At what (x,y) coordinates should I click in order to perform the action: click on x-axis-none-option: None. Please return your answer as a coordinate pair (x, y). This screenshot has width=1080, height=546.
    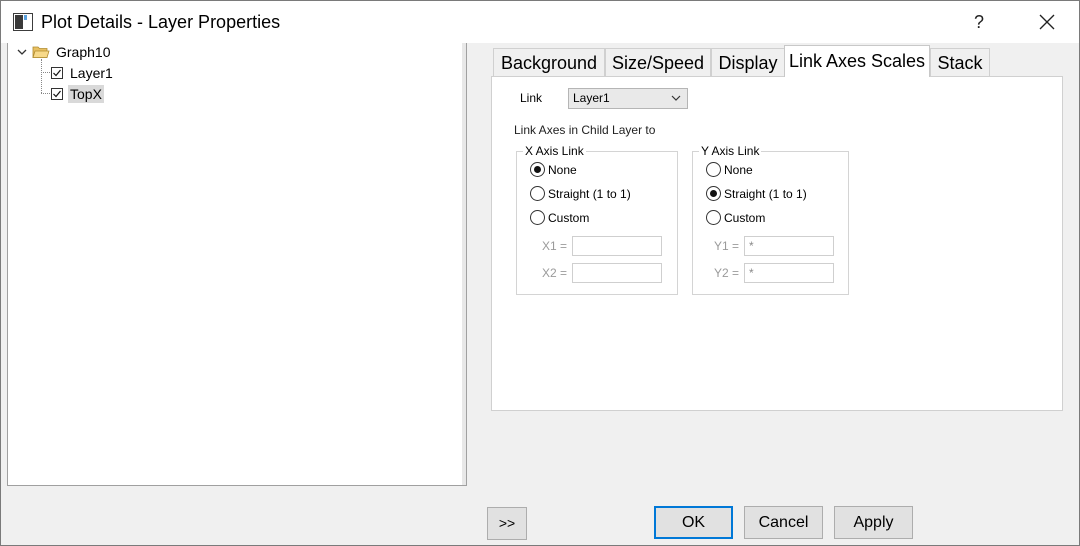
    Looking at the image, I should click on (553, 169).